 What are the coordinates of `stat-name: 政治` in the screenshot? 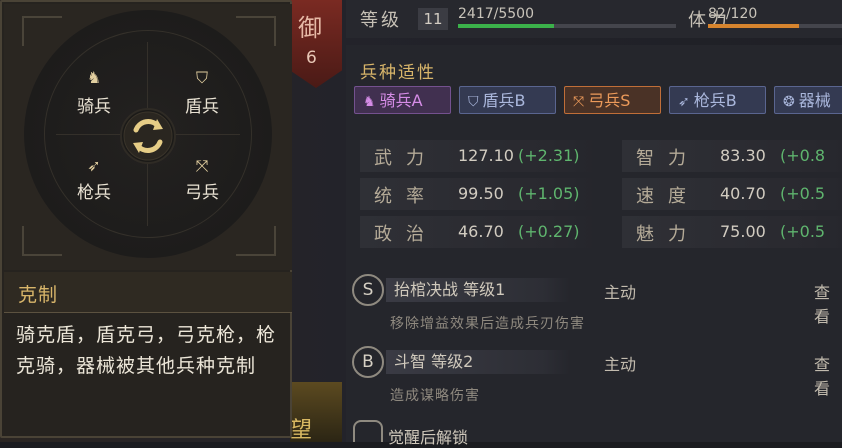 It's located at (406, 234).